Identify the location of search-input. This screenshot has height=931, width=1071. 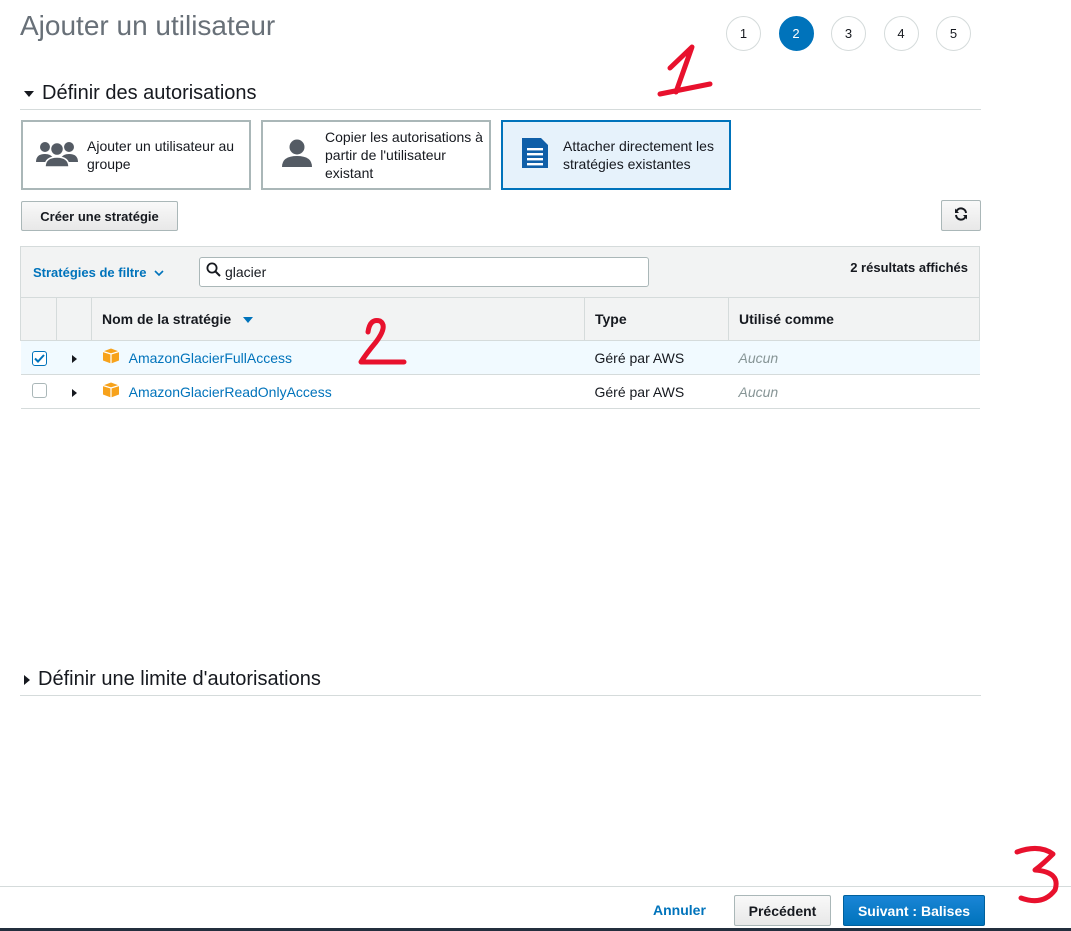
(425, 272).